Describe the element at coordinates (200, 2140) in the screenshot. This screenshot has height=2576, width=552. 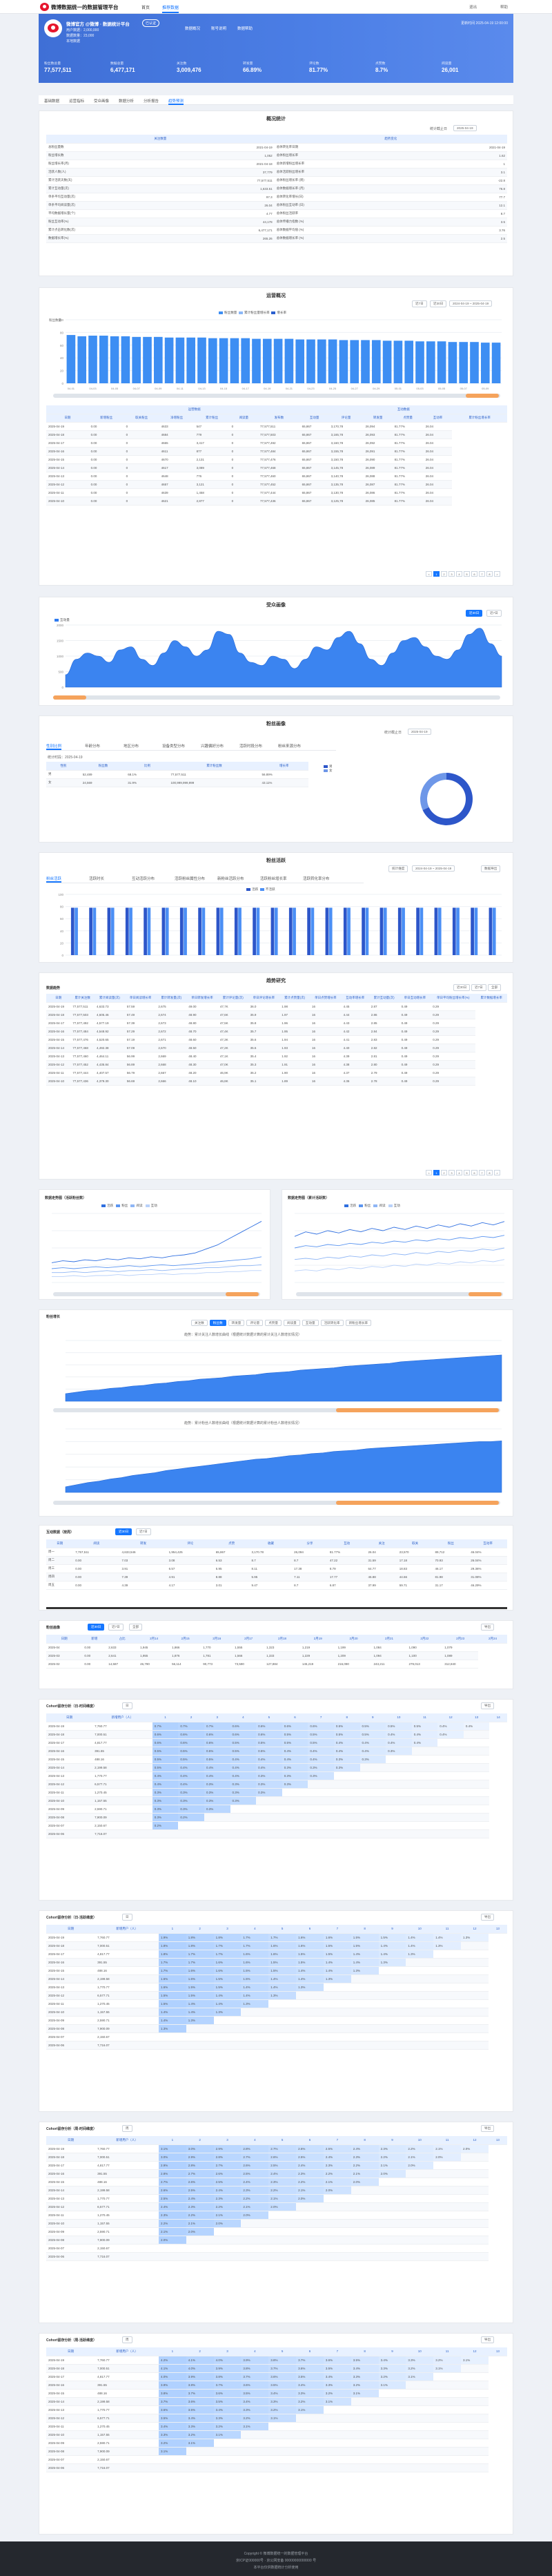
I see `column-header: 2` at that location.